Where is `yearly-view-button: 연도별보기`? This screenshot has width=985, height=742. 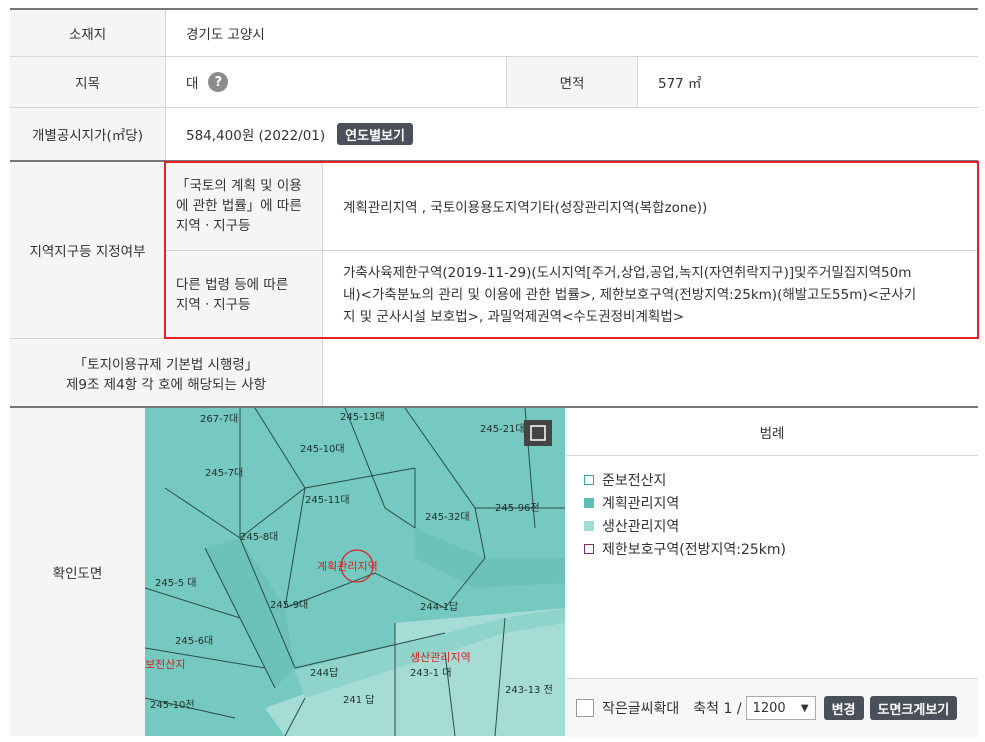
yearly-view-button: 연도별보기 is located at coordinates (375, 134).